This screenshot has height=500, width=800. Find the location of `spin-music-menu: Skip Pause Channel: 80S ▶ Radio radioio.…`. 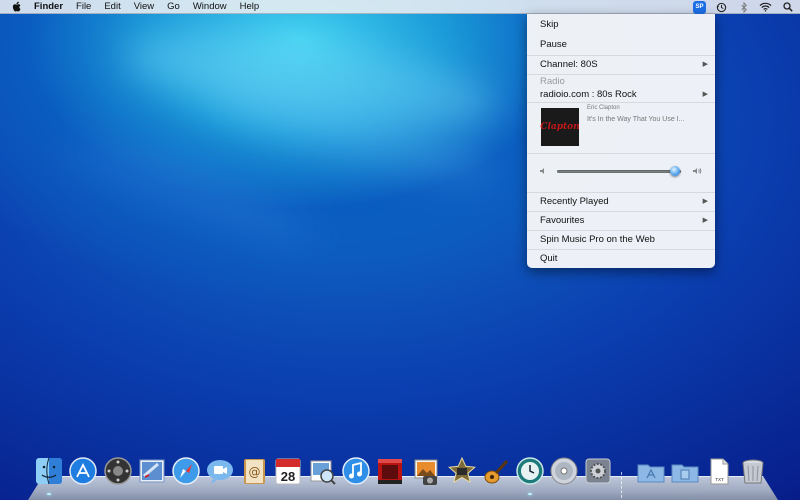

spin-music-menu: Skip Pause Channel: 80S ▶ Radio radioio.… is located at coordinates (621, 141).